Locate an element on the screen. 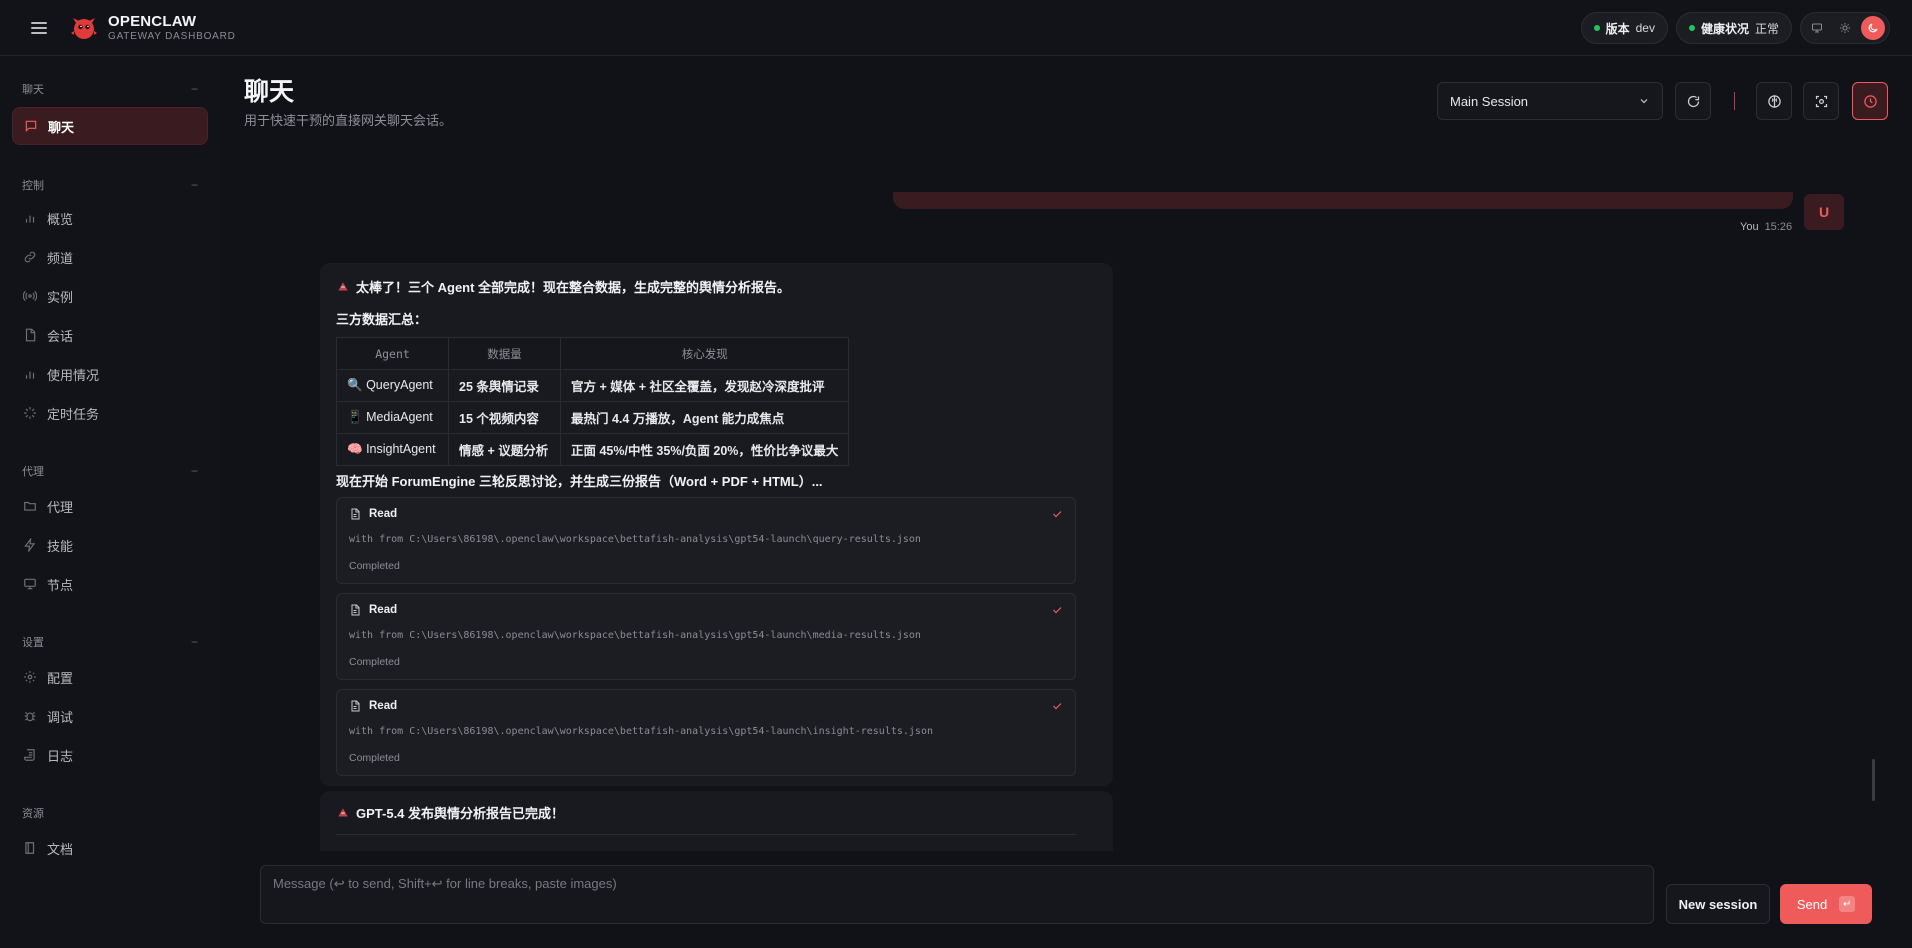  chat-scrollbar is located at coordinates (1873, 780).